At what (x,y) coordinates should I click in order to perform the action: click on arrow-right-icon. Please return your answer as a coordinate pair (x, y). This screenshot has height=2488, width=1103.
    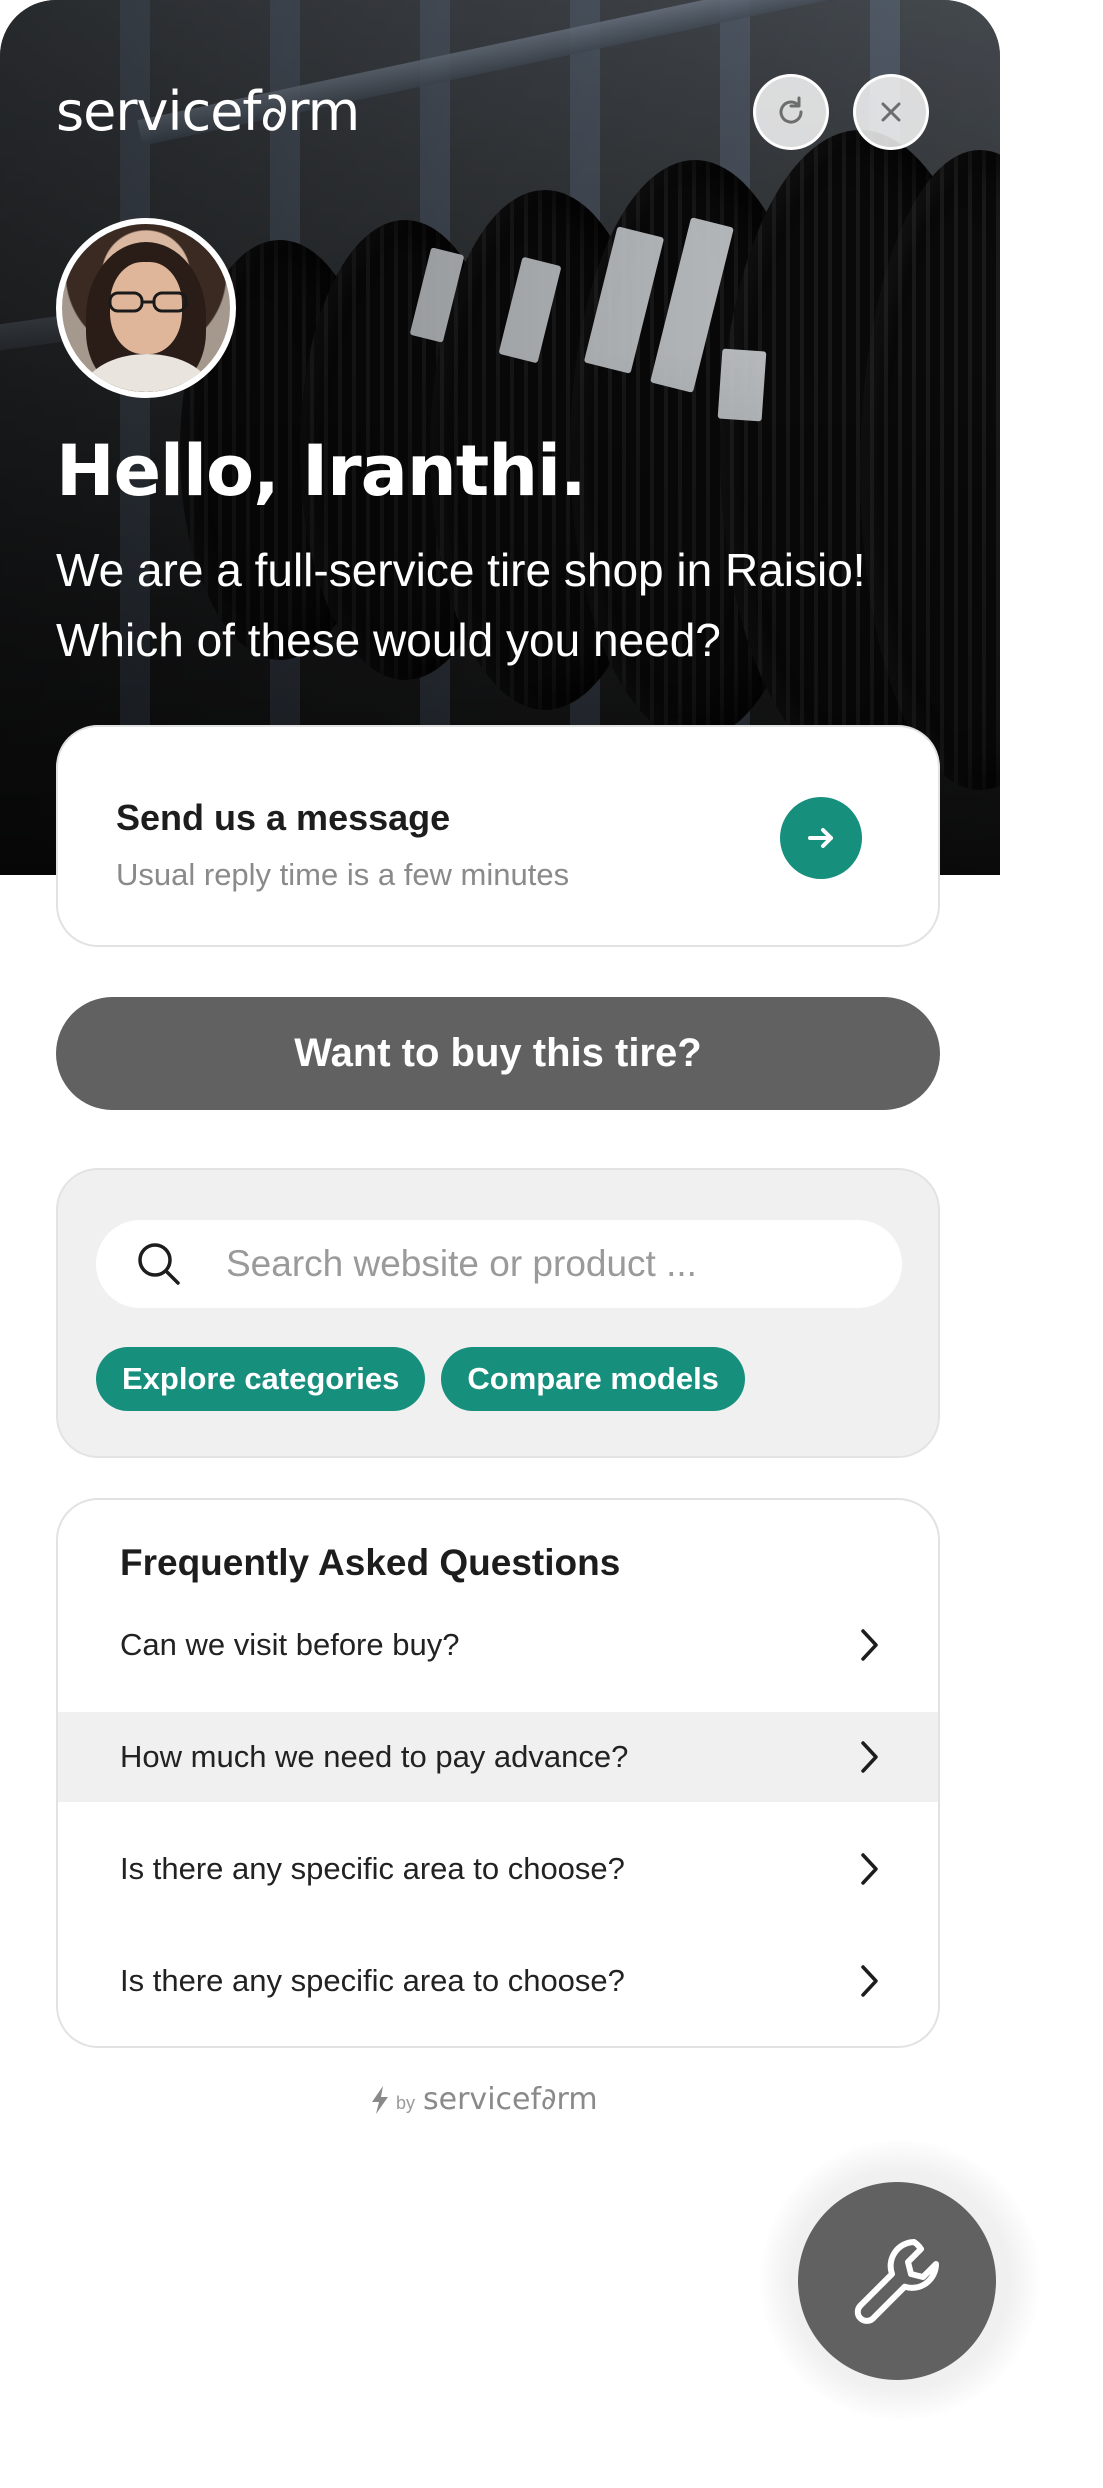
    Looking at the image, I should click on (820, 838).